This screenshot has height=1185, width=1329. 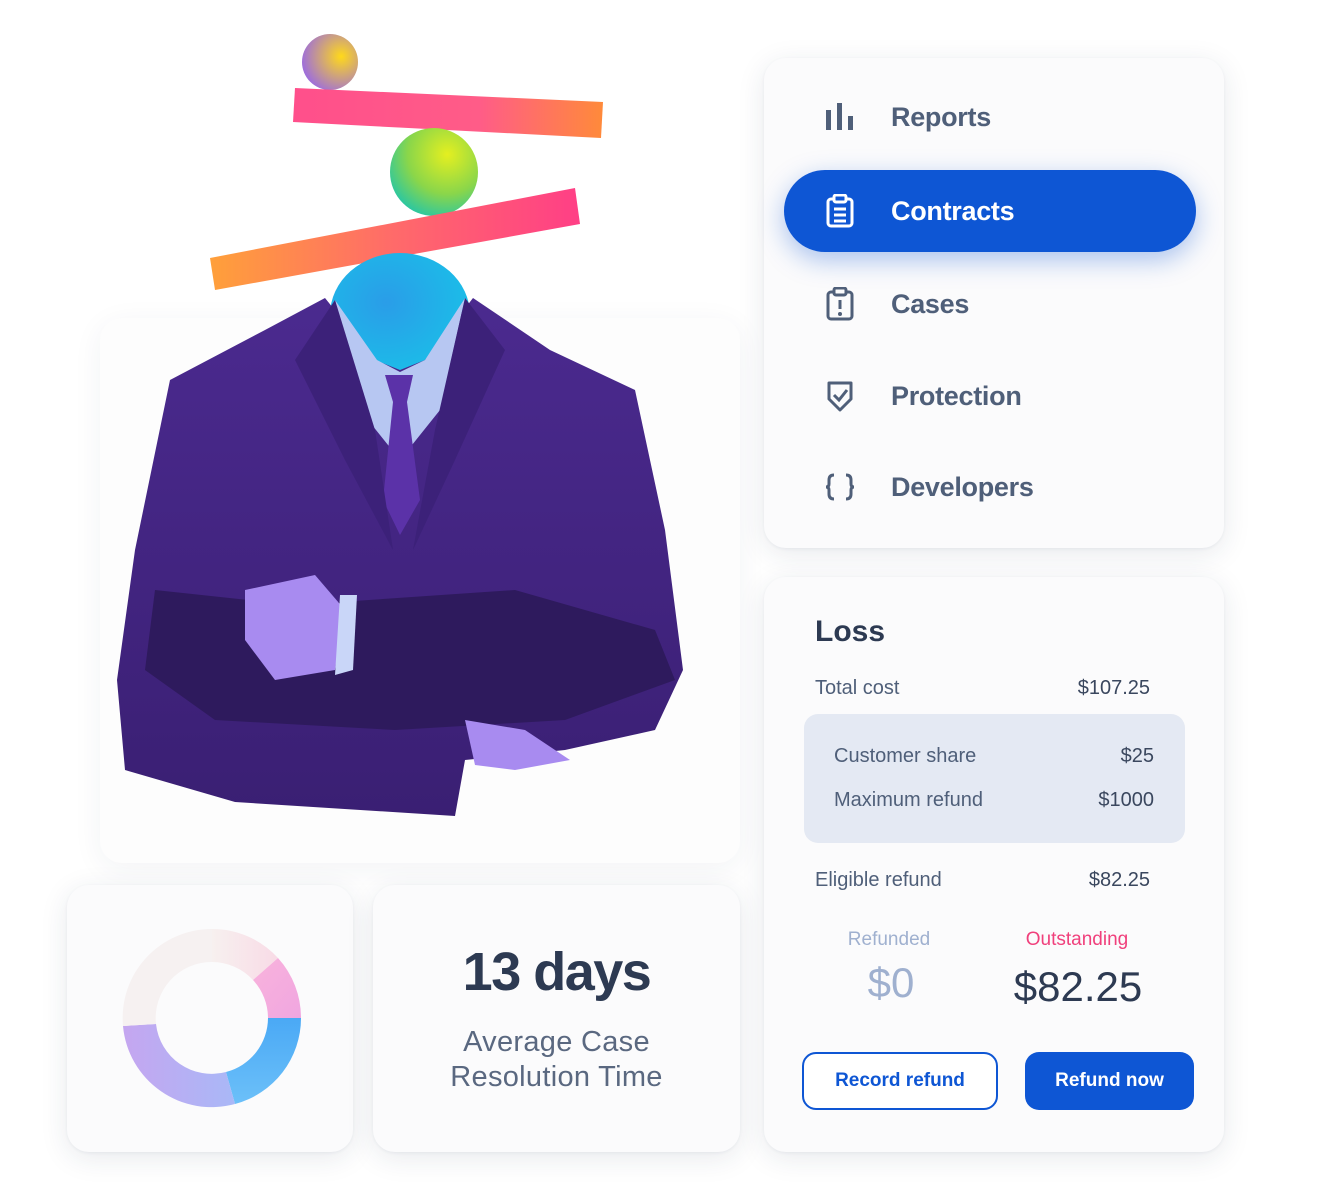 I want to click on refund-limits-panel: Customer share $25 Maximum refund $1000, so click(x=994, y=778).